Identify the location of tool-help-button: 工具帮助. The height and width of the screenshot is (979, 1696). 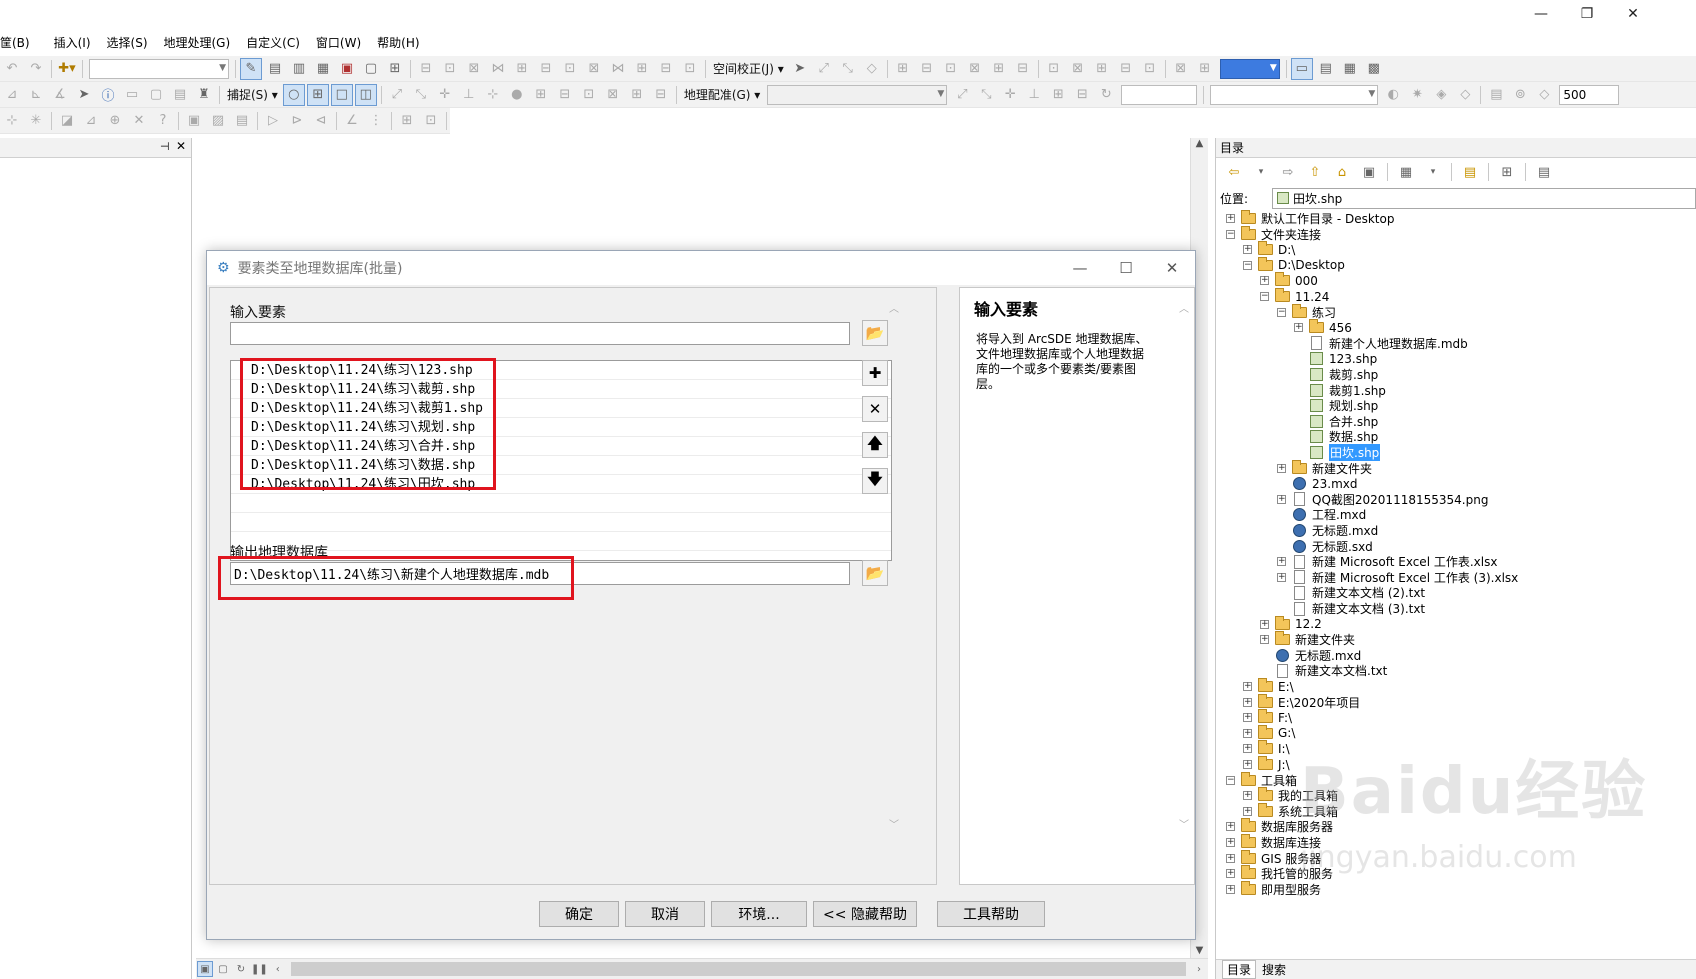
(991, 914).